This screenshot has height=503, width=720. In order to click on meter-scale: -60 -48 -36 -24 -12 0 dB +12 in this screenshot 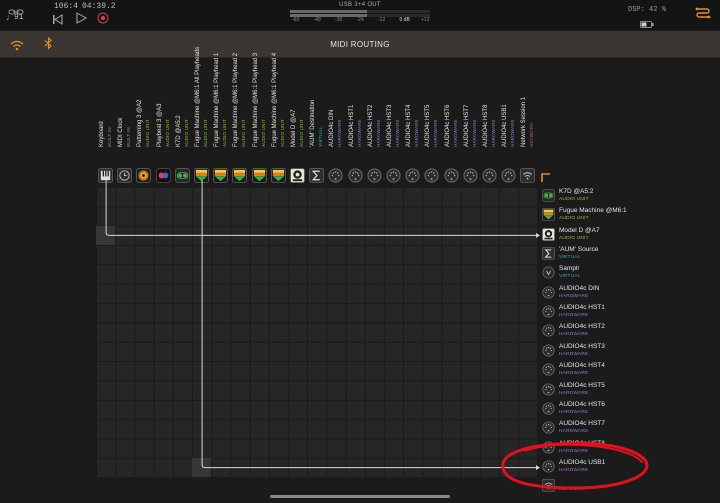, I will do `click(360, 20)`.